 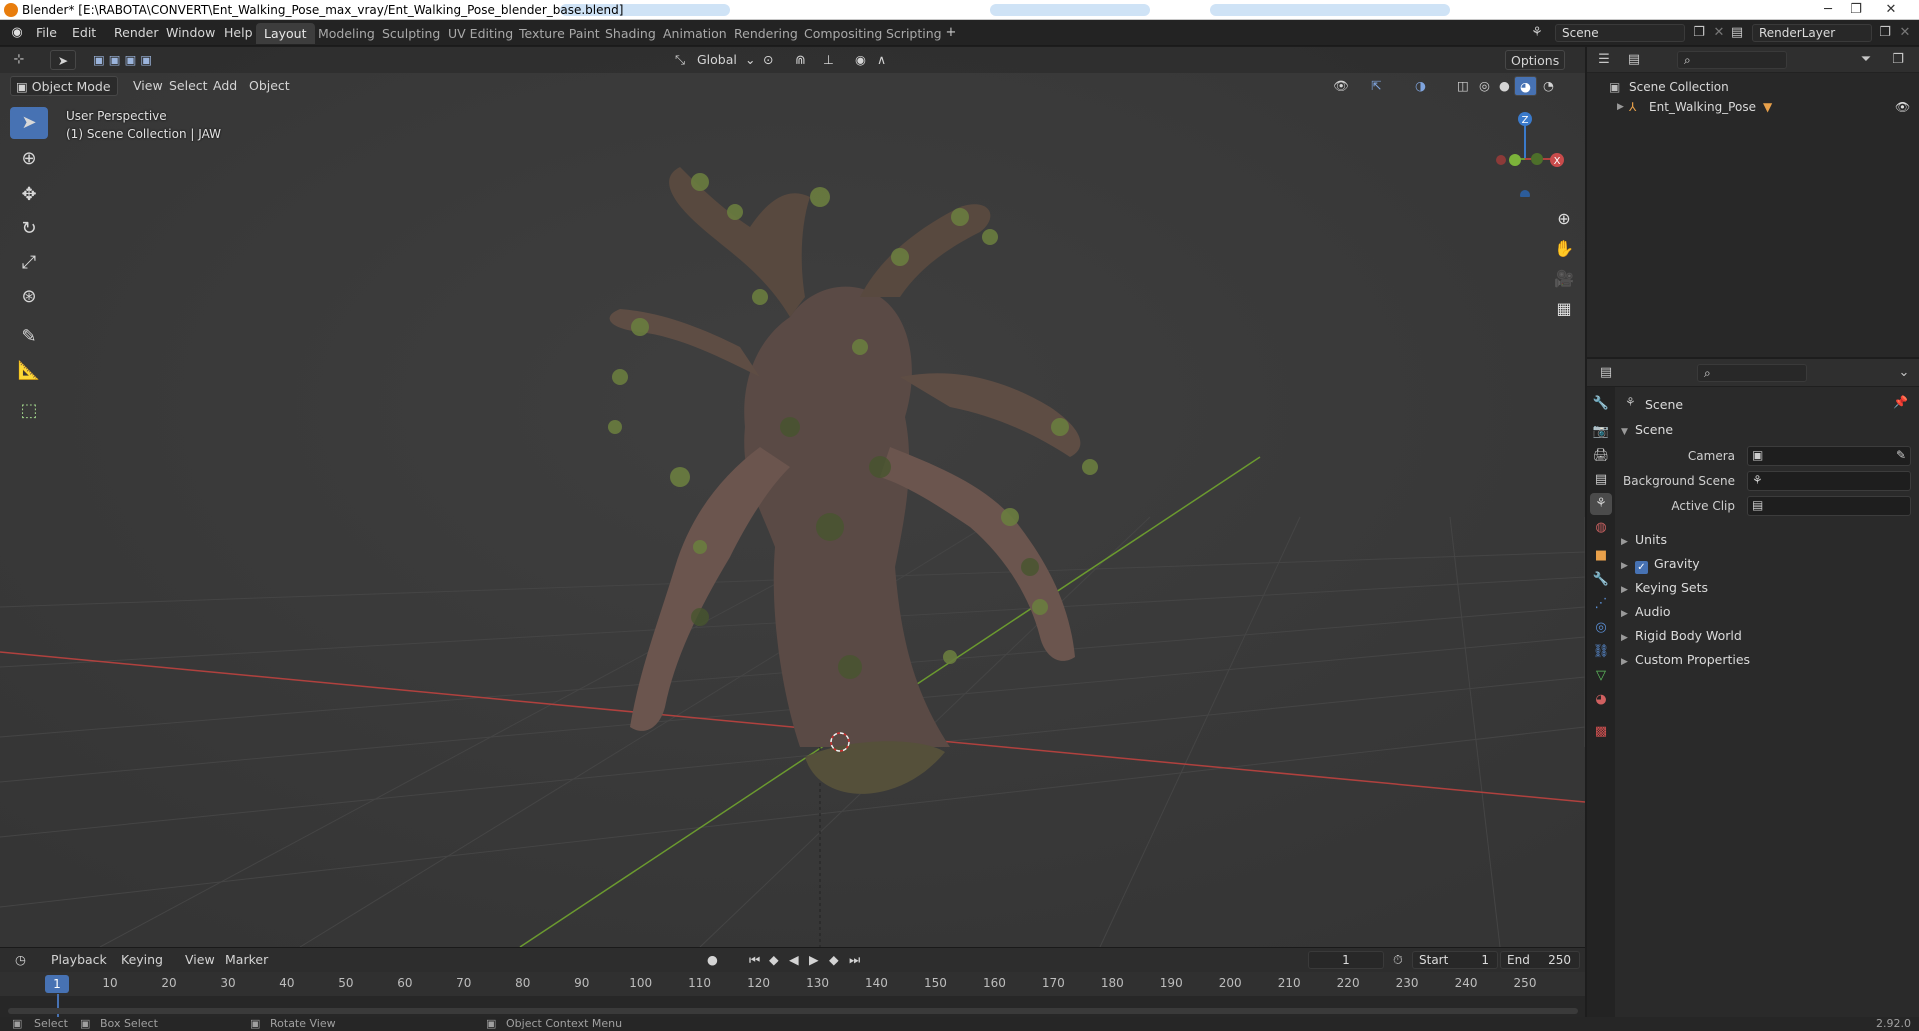 What do you see at coordinates (190, 33) in the screenshot?
I see `menu-window: Window` at bounding box center [190, 33].